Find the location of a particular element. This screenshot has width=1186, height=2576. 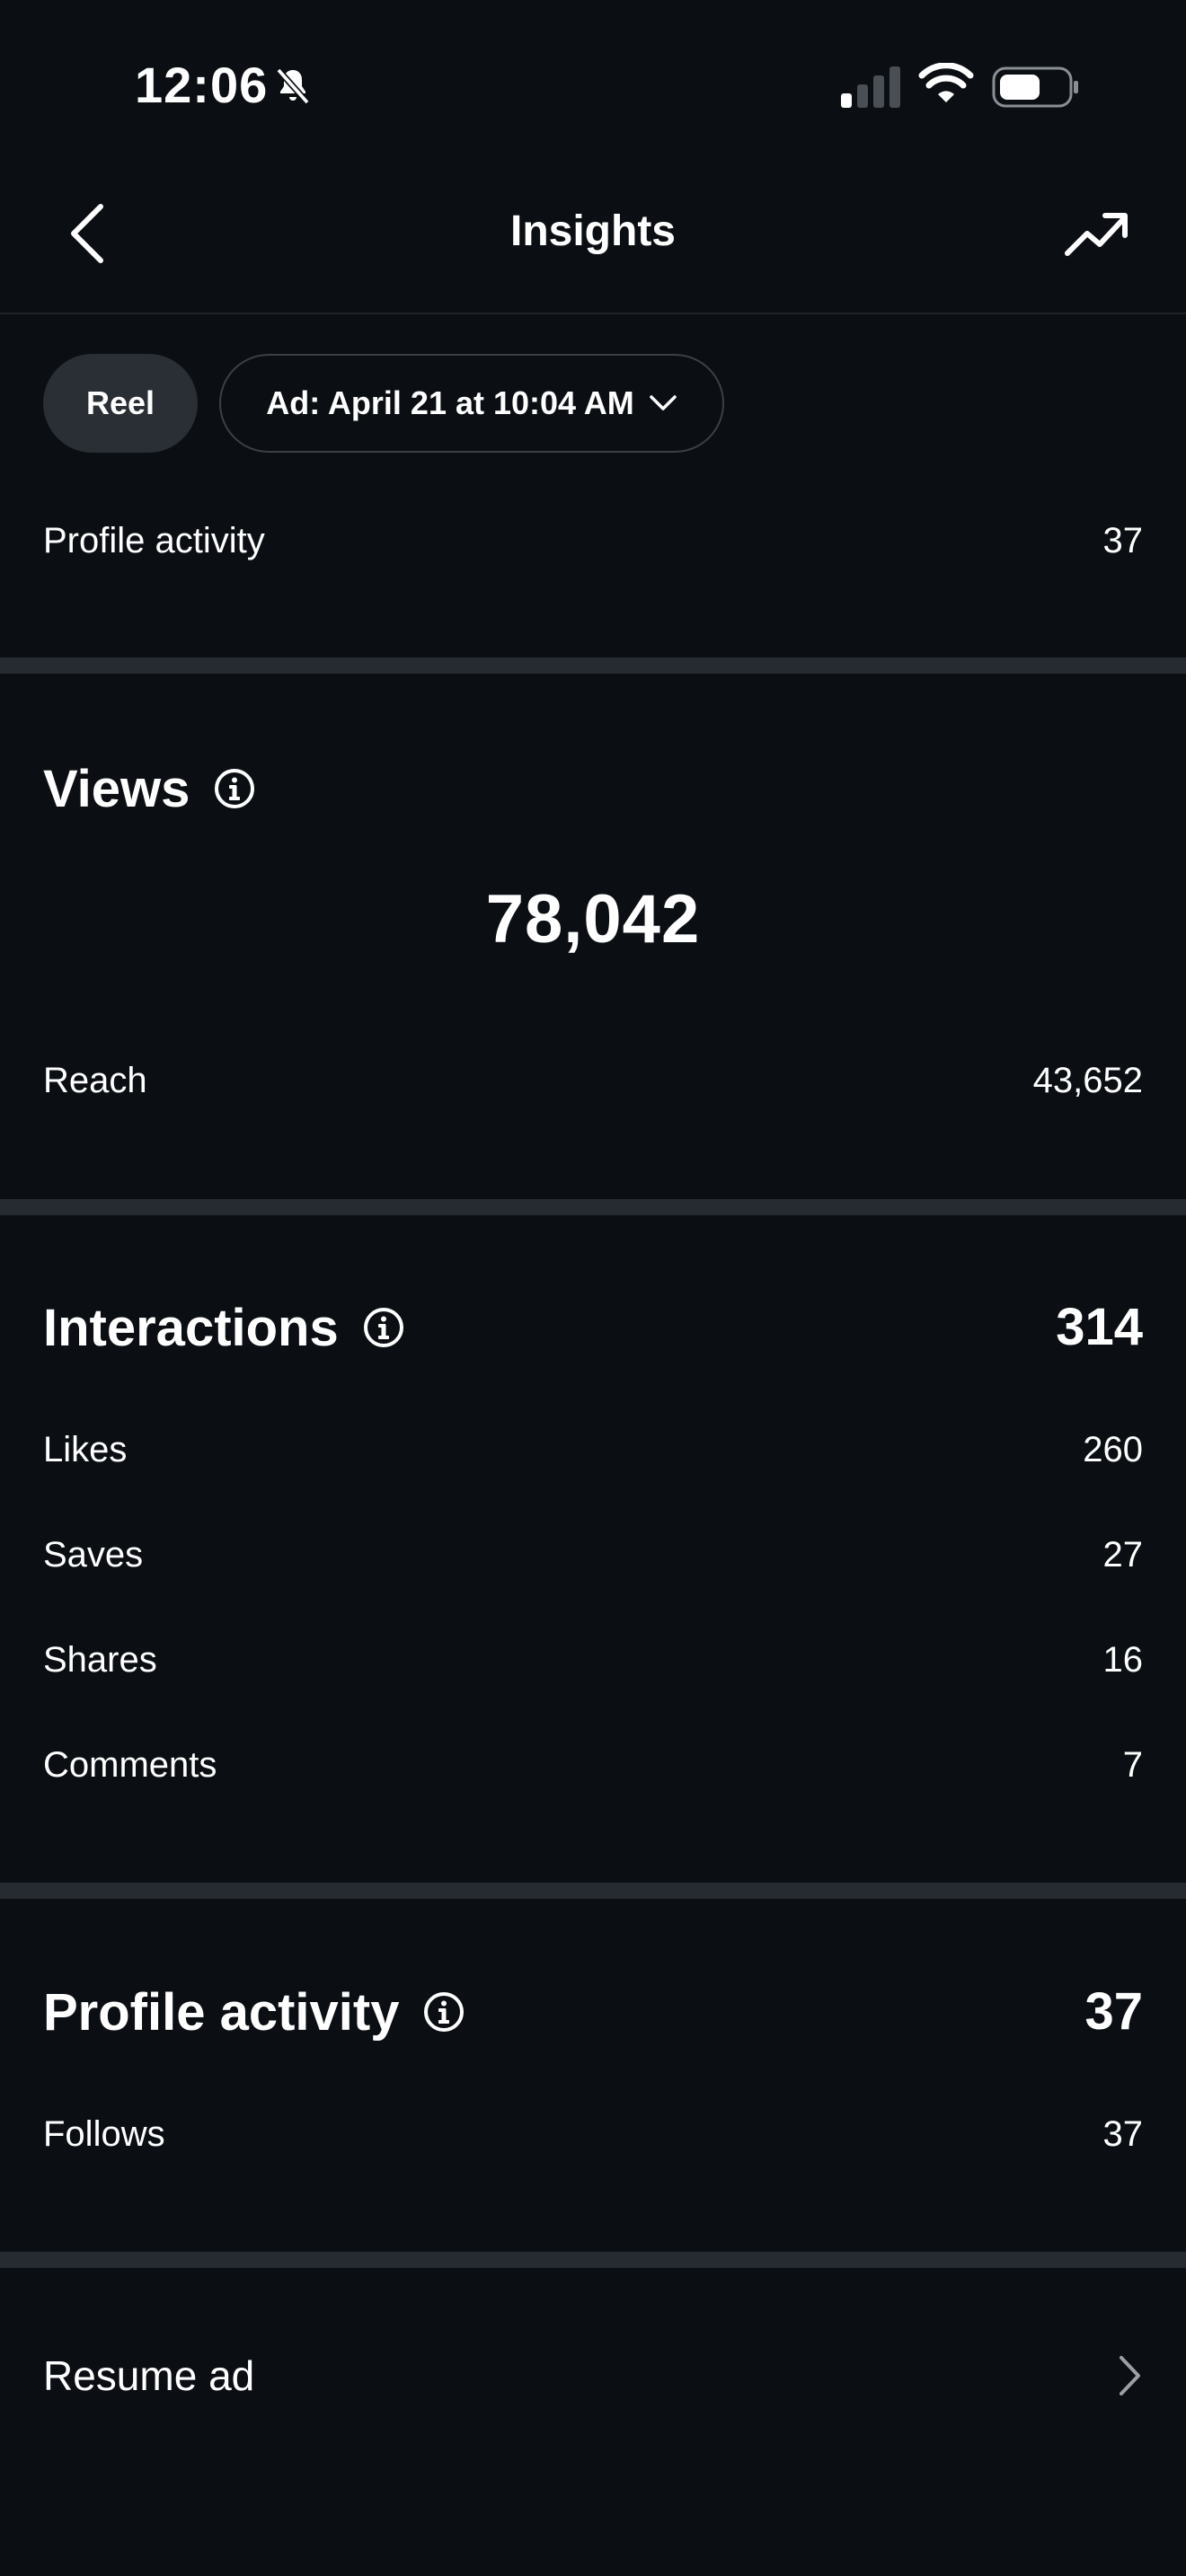

profile-activity-total: 37 is located at coordinates (1113, 2011).